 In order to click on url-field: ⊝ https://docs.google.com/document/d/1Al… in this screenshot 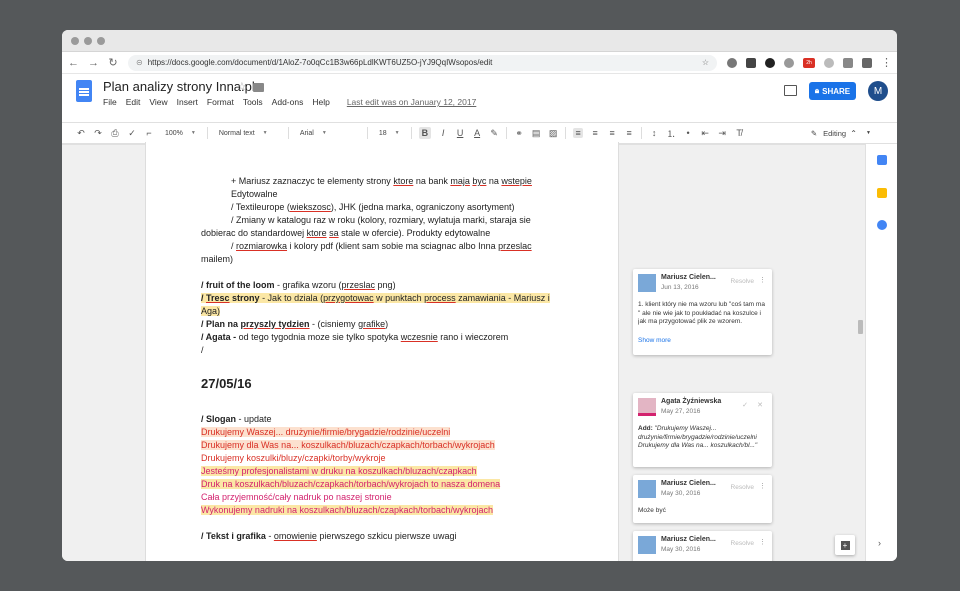, I will do `click(422, 62)`.